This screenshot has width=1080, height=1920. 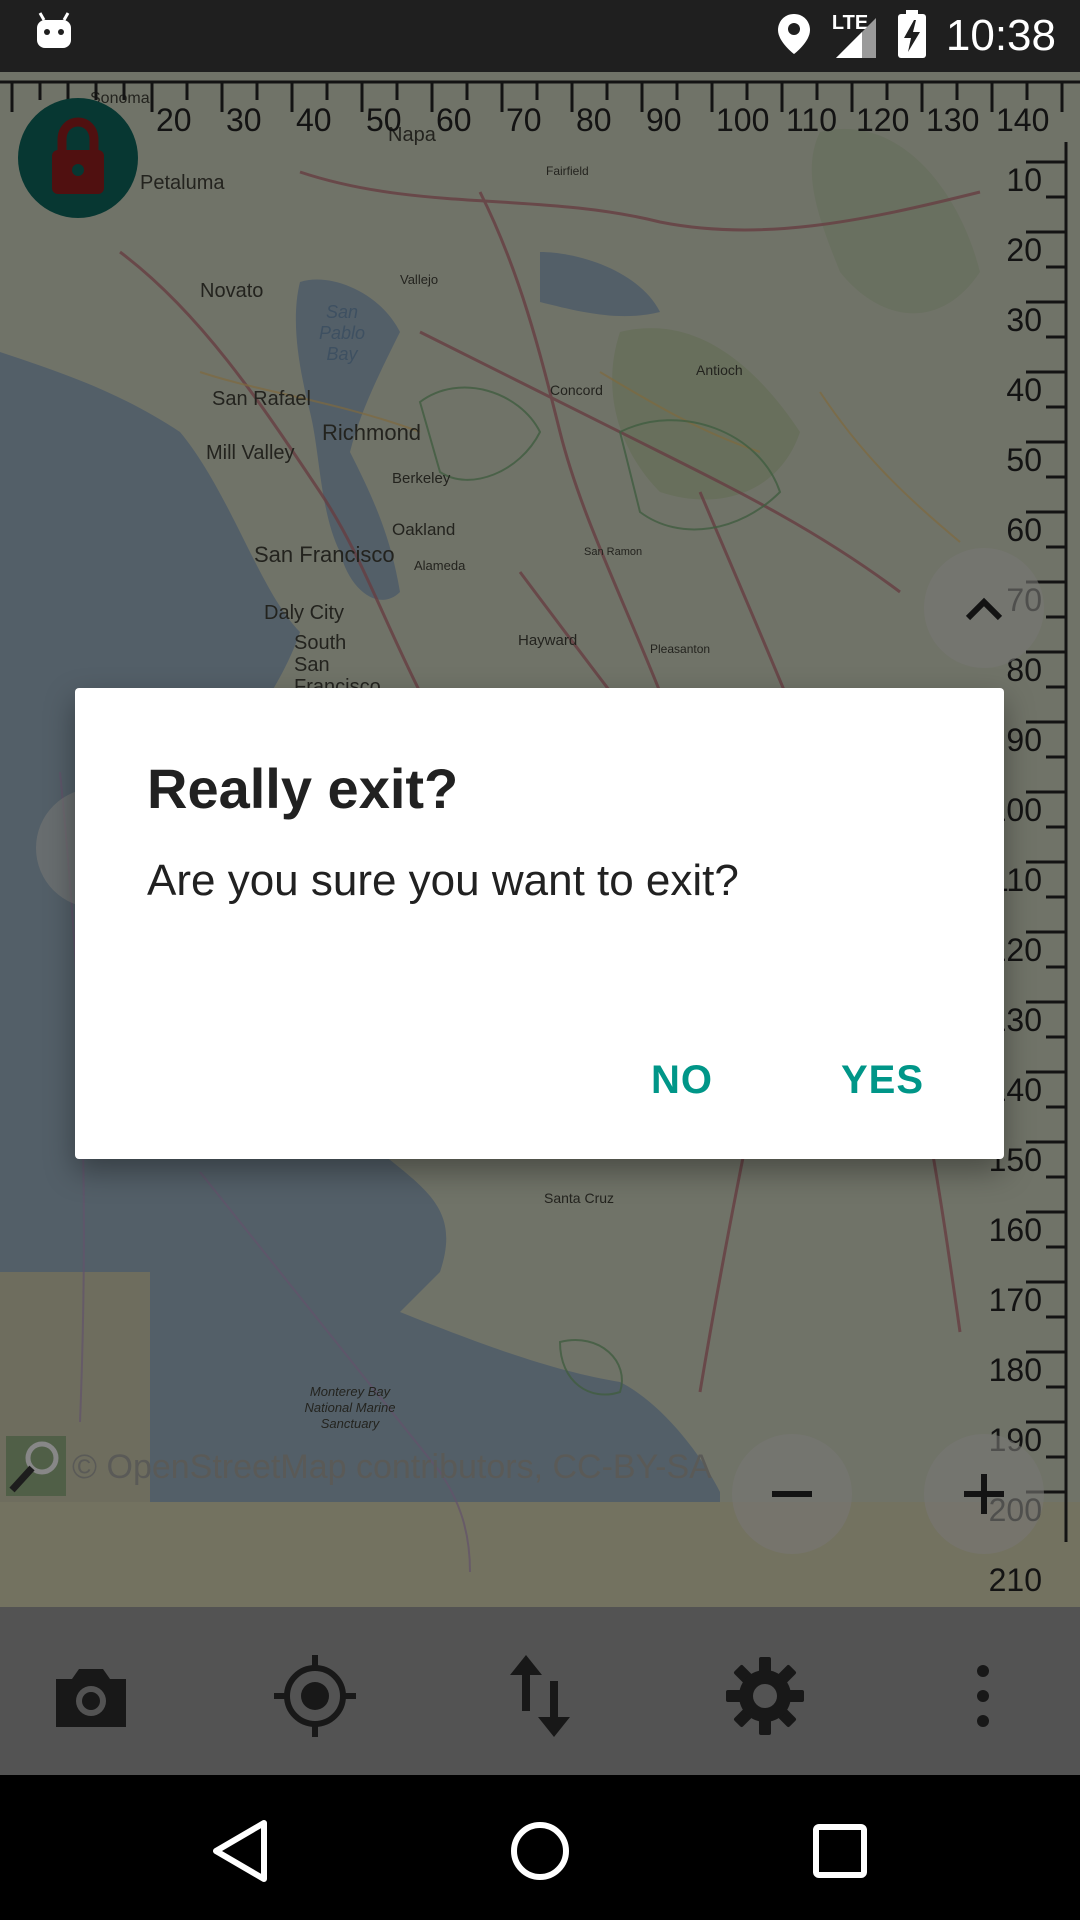 I want to click on status-bar: LTE 10:38, so click(x=540, y=36).